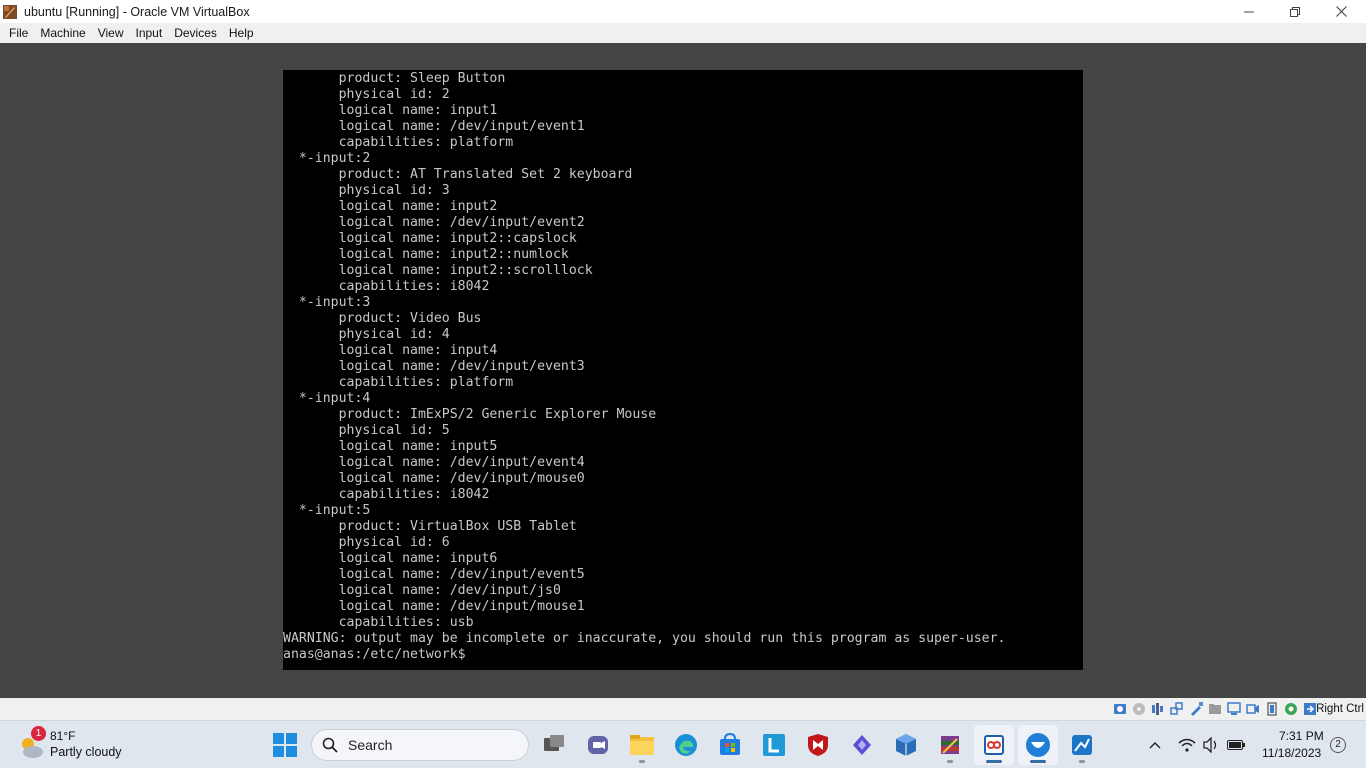  What do you see at coordinates (1177, 709) in the screenshot?
I see `network-icon` at bounding box center [1177, 709].